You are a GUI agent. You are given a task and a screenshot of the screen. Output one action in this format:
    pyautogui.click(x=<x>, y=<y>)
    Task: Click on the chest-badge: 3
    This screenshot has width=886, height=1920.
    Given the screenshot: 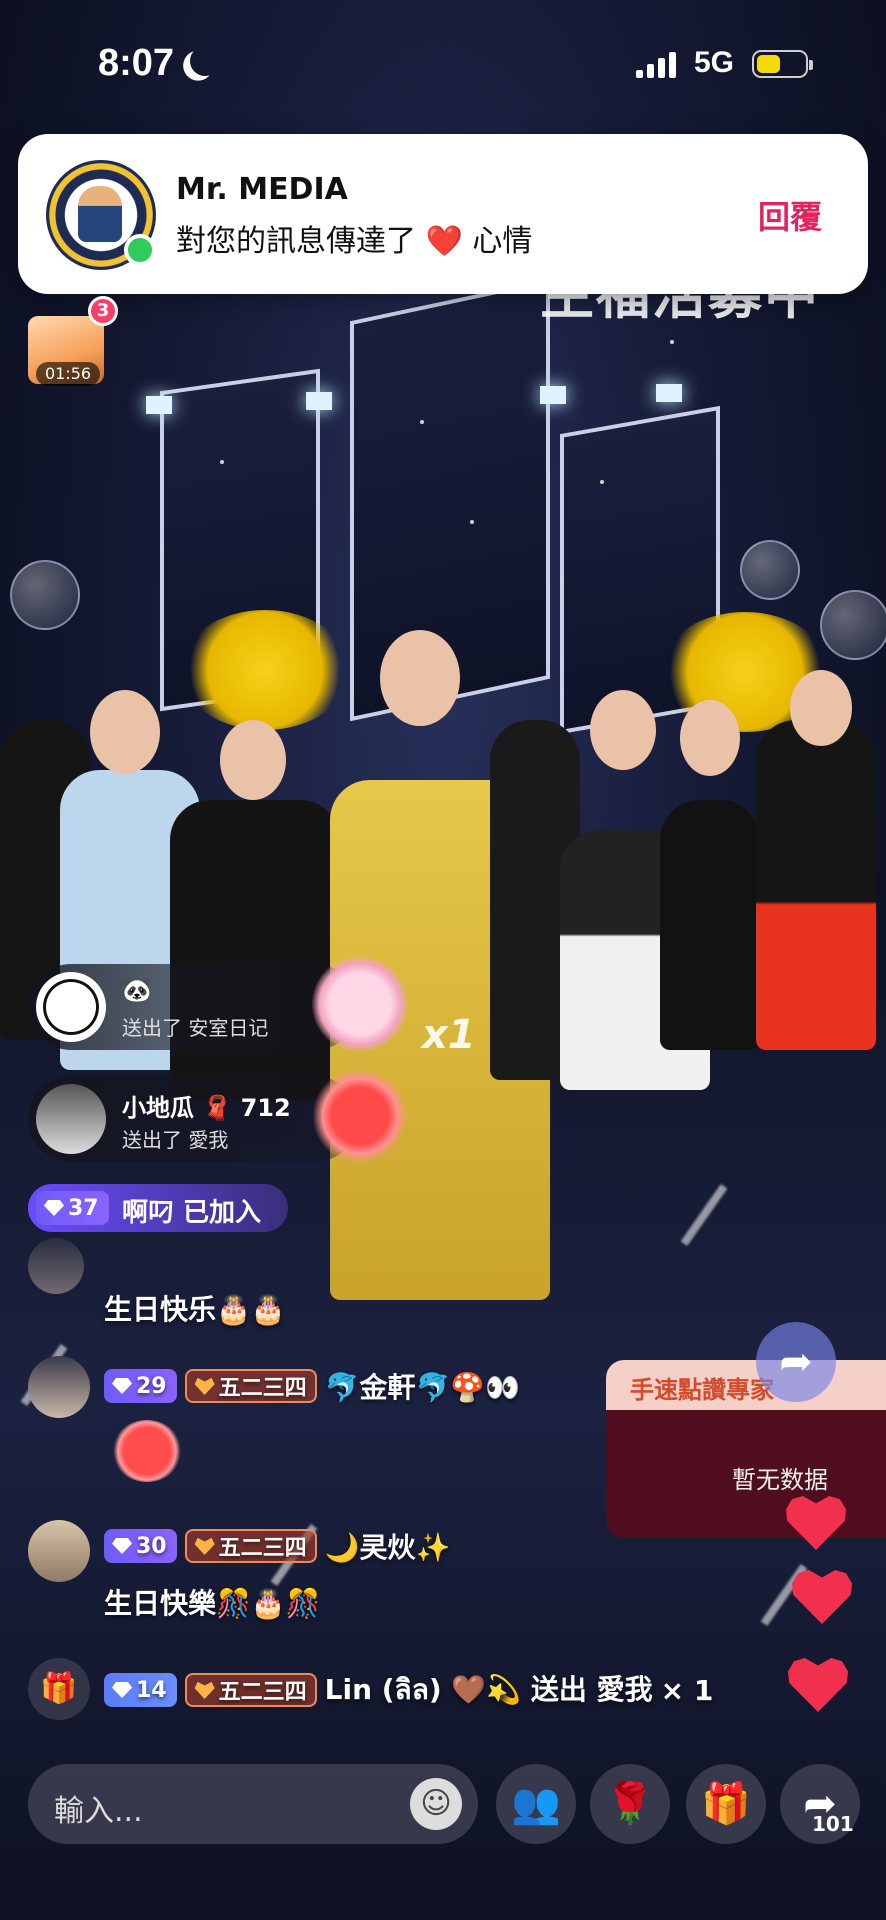 What is the action you would take?
    pyautogui.click(x=103, y=311)
    